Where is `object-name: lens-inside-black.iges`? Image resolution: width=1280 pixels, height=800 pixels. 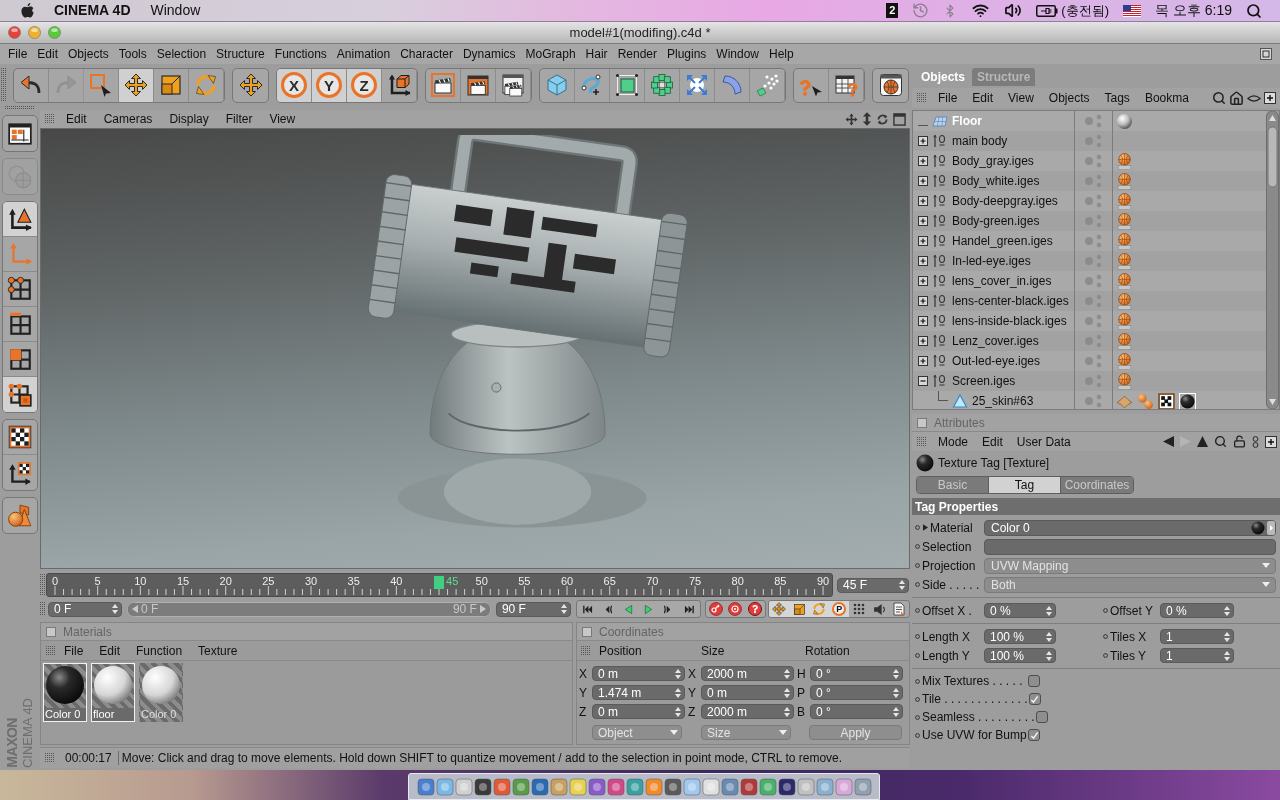
object-name: lens-inside-black.iges is located at coordinates (1009, 321).